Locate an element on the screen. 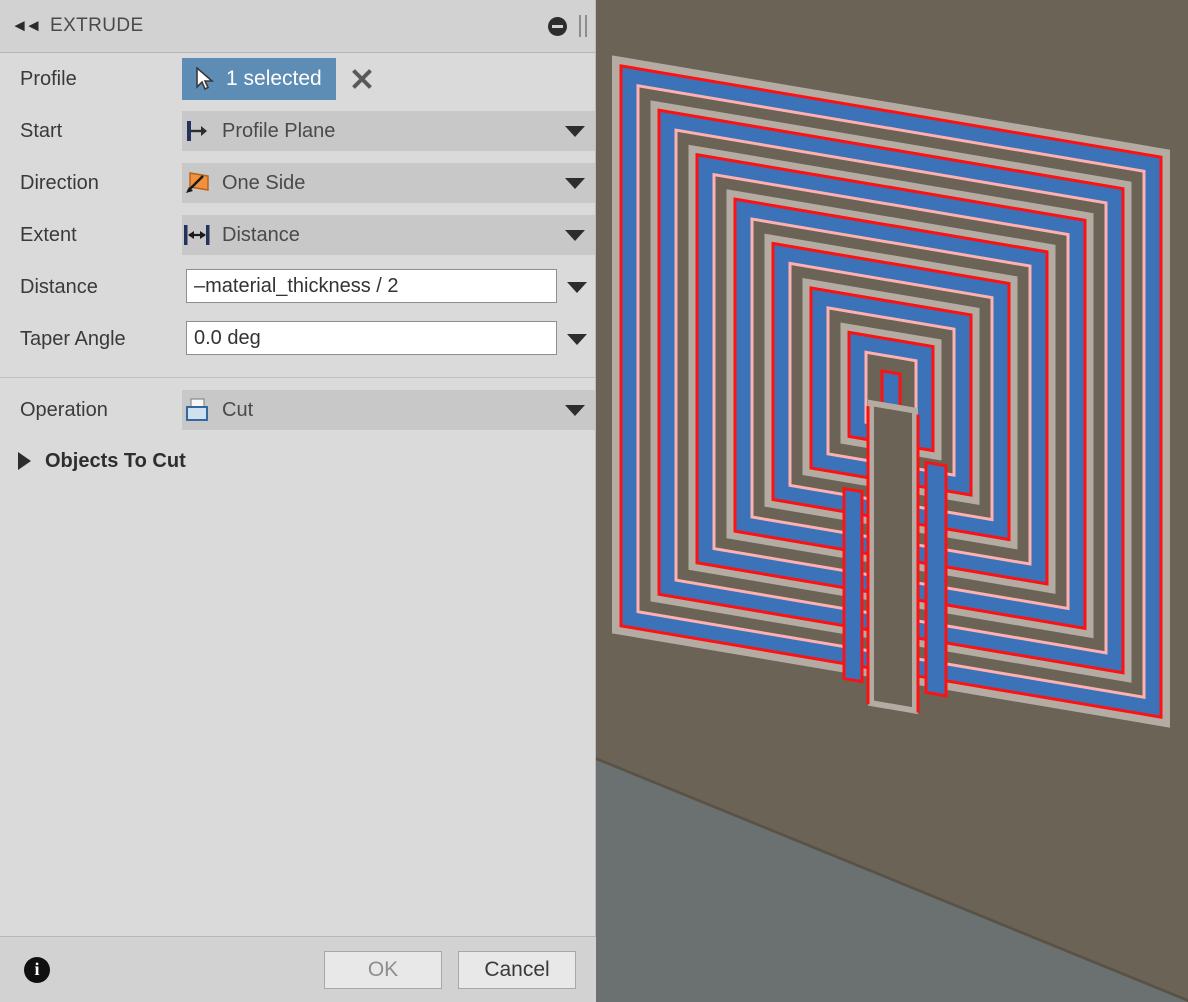 This screenshot has width=1188, height=1002. row-taper-angle: Taper Angle 0.0 deg is located at coordinates (297, 339).